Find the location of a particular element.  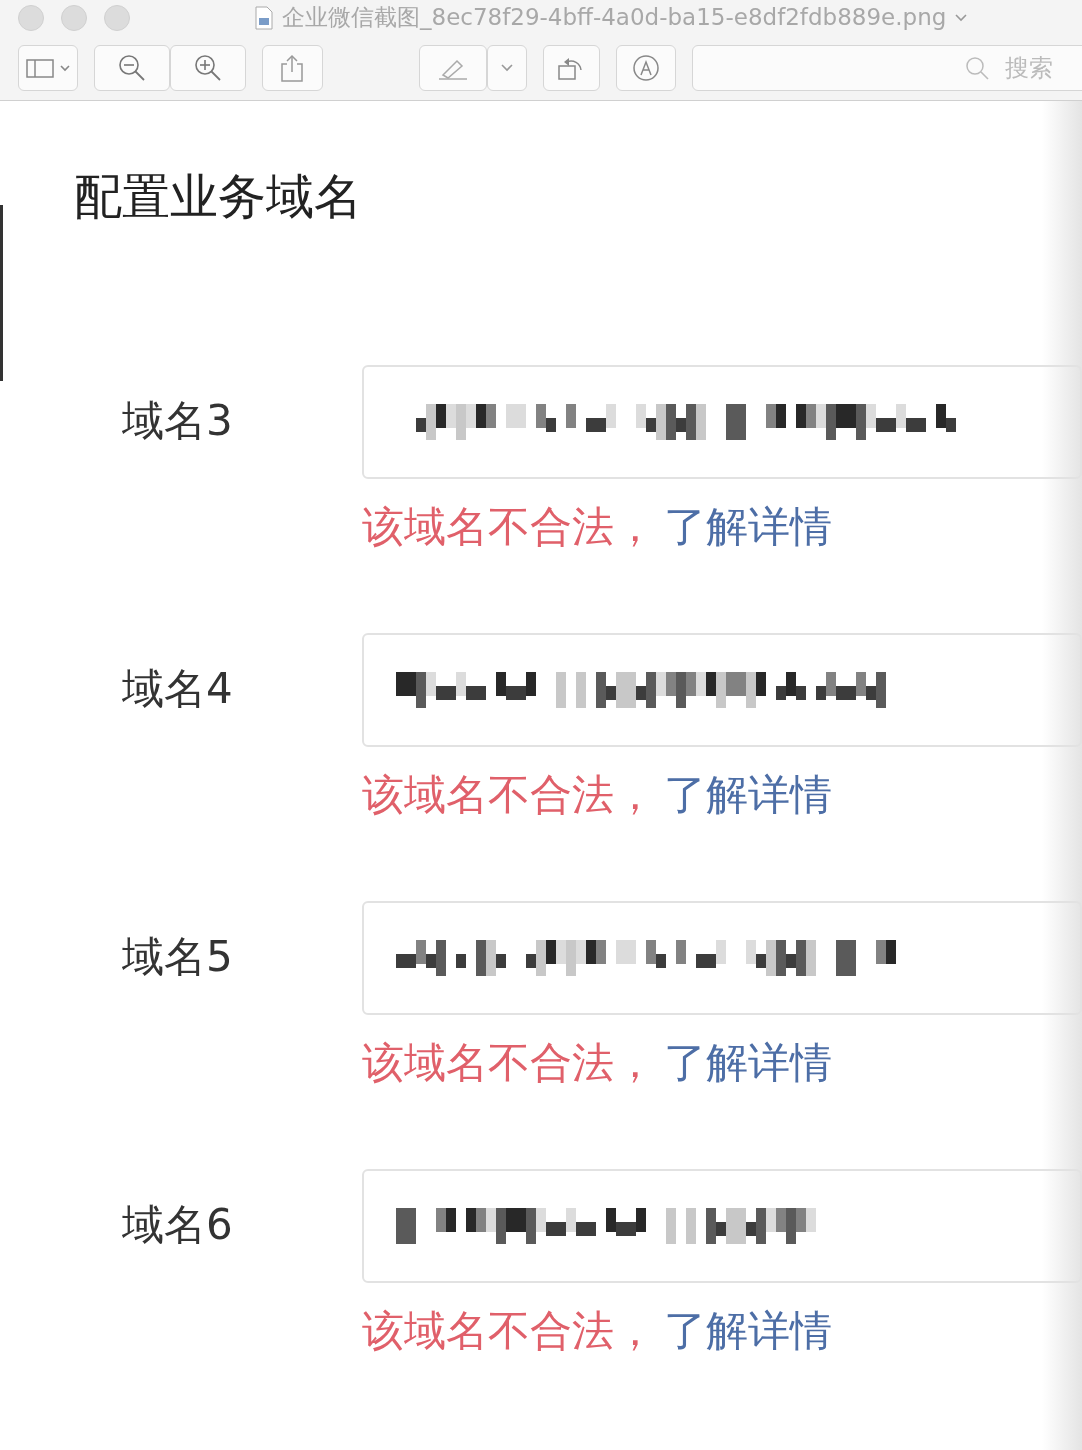

share-button is located at coordinates (292, 68).